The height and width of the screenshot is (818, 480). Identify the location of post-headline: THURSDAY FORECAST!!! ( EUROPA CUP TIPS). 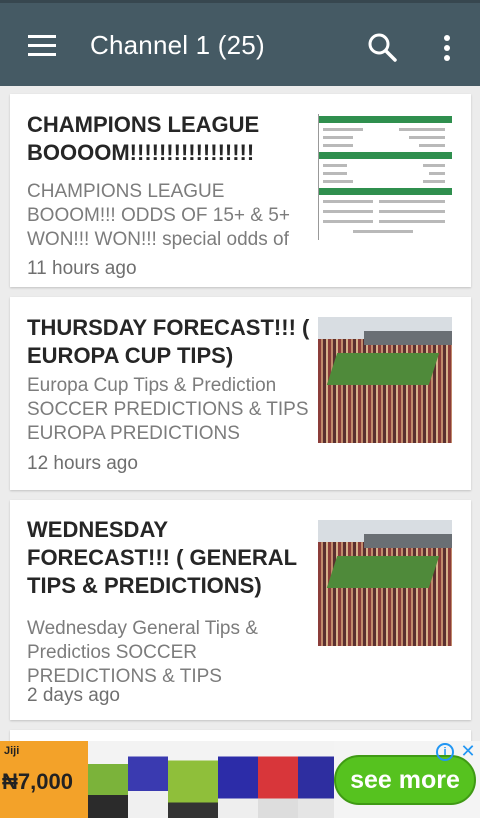
(168, 341).